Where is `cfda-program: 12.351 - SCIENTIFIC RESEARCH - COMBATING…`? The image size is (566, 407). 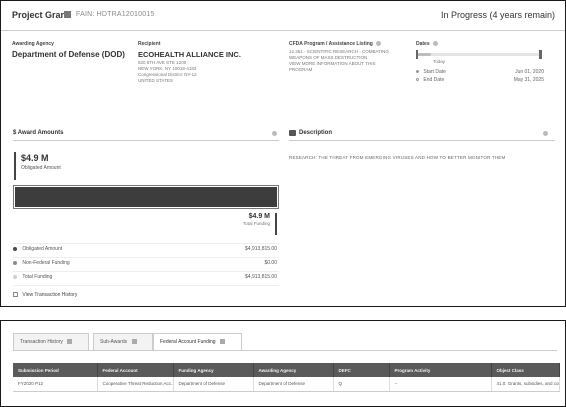
cfda-program: 12.351 - SCIENTIFIC RESEARCH - COMBATING… is located at coordinates (343, 61).